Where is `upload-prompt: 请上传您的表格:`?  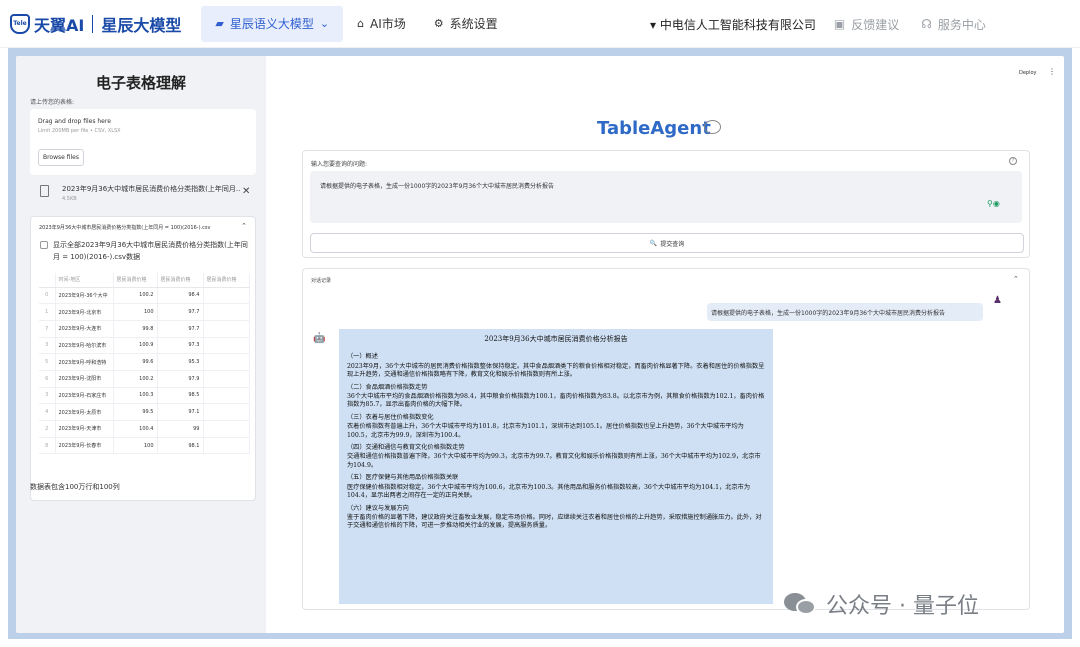
upload-prompt: 请上传您的表格: is located at coordinates (52, 102).